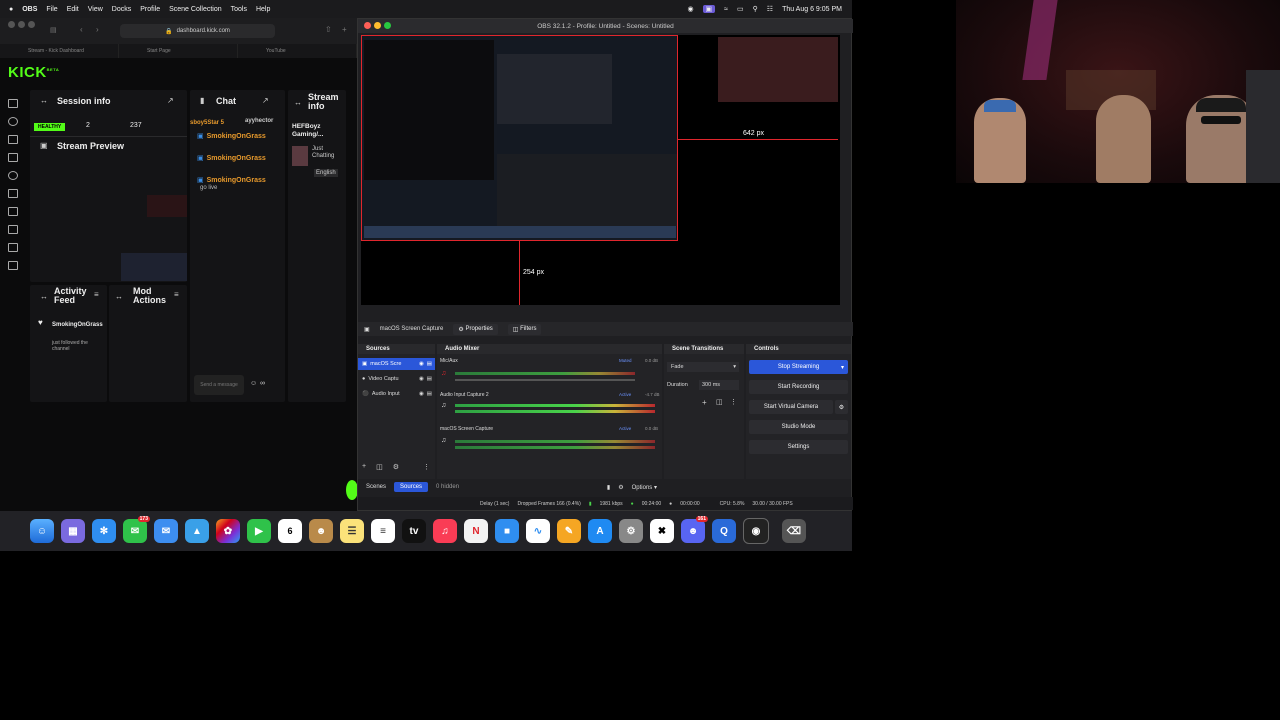 The width and height of the screenshot is (1280, 720). I want to click on mixer-settings-icon: ⚙, so click(620, 487).